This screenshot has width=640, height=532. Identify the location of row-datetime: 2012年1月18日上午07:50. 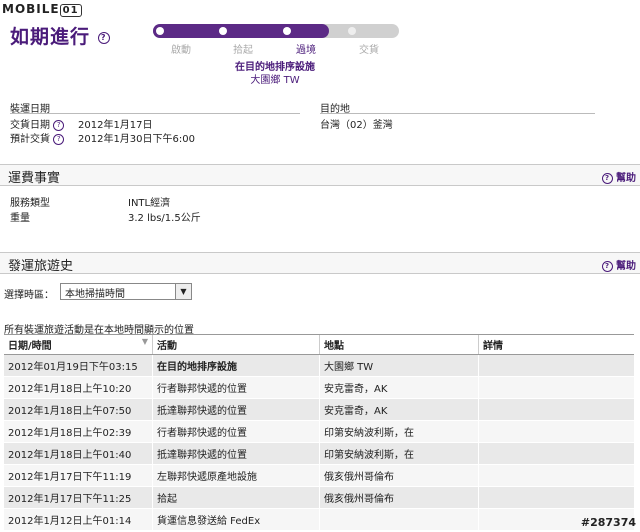
(78, 409).